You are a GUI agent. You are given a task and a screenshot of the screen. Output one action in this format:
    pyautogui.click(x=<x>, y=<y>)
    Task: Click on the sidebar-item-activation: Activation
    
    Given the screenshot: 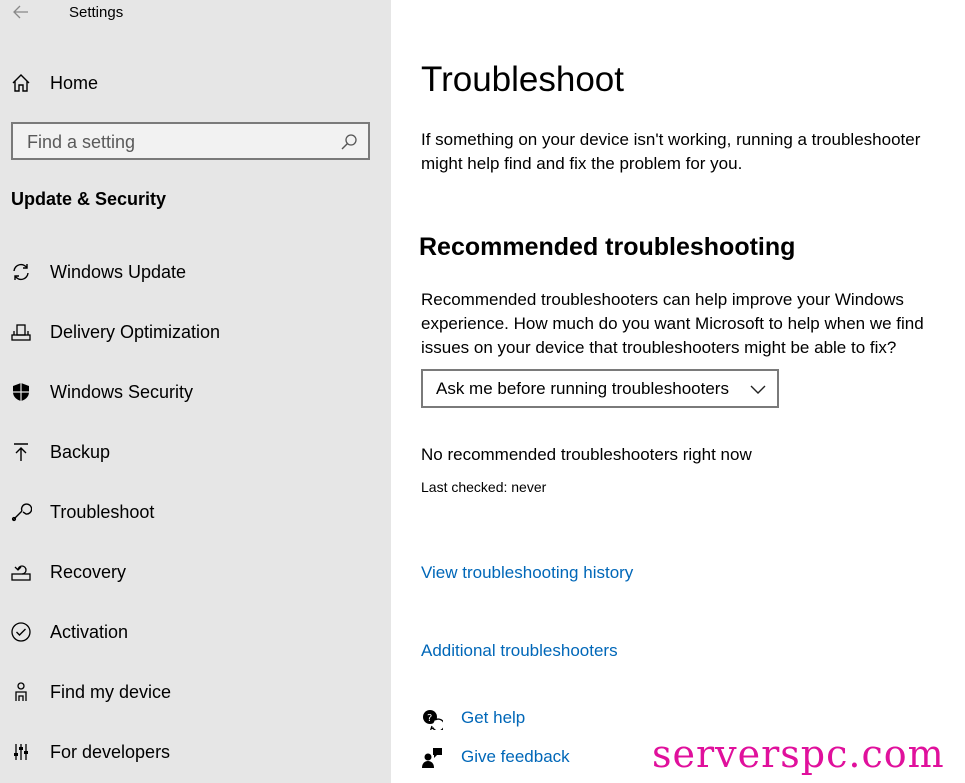 What is the action you would take?
    pyautogui.click(x=195, y=632)
    